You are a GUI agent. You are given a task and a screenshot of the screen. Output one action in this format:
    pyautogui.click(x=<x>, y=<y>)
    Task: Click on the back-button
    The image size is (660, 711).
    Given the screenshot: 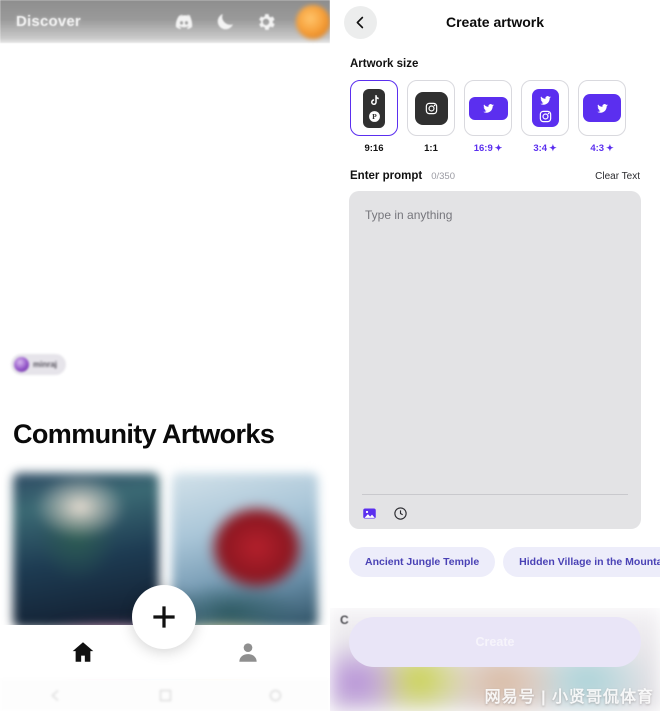 What is the action you would take?
    pyautogui.click(x=360, y=22)
    